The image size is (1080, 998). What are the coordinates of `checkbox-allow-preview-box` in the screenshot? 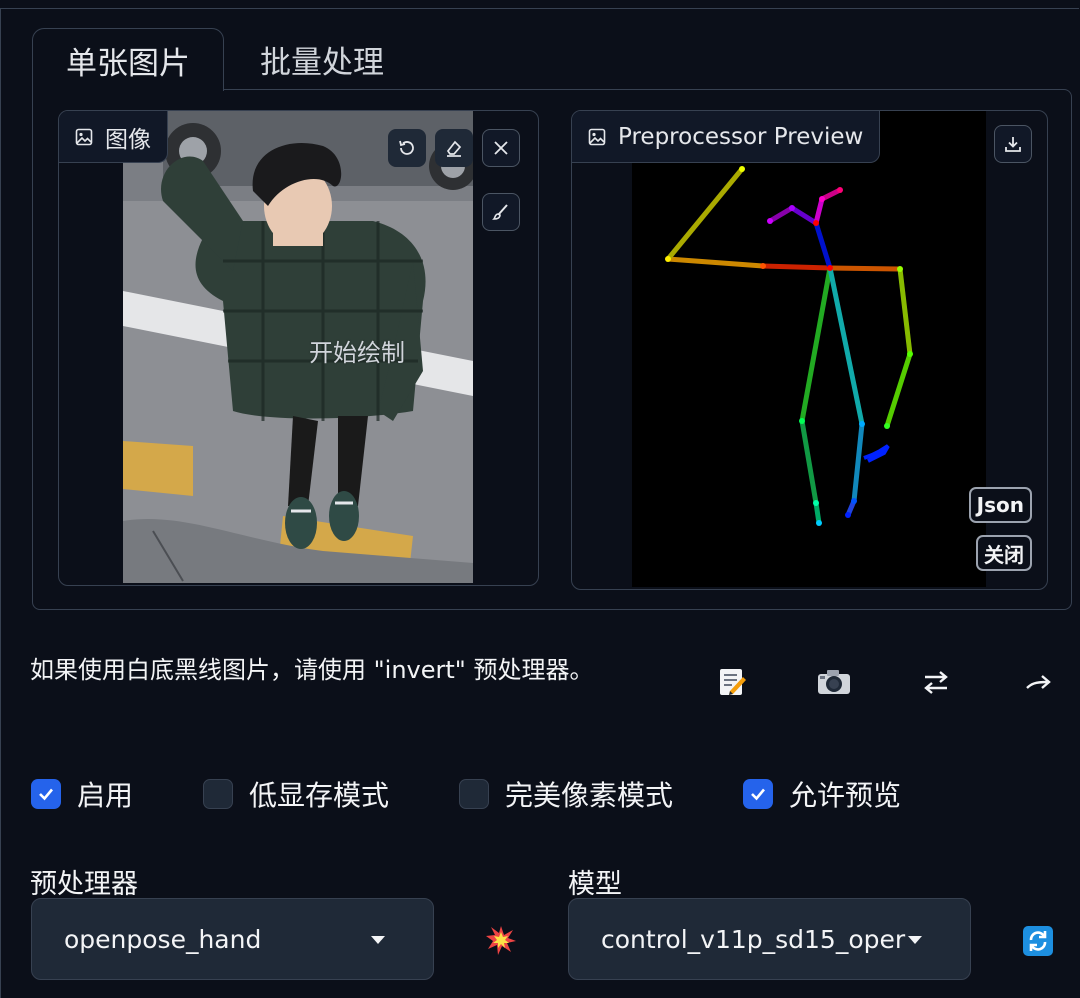 It's located at (758, 794).